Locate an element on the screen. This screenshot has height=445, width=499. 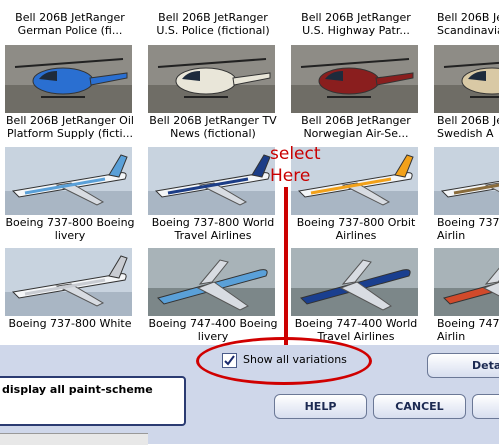
aircraft-caption: Bell 206B JetRanger TV News (fictional) is located at coordinates (213, 127).